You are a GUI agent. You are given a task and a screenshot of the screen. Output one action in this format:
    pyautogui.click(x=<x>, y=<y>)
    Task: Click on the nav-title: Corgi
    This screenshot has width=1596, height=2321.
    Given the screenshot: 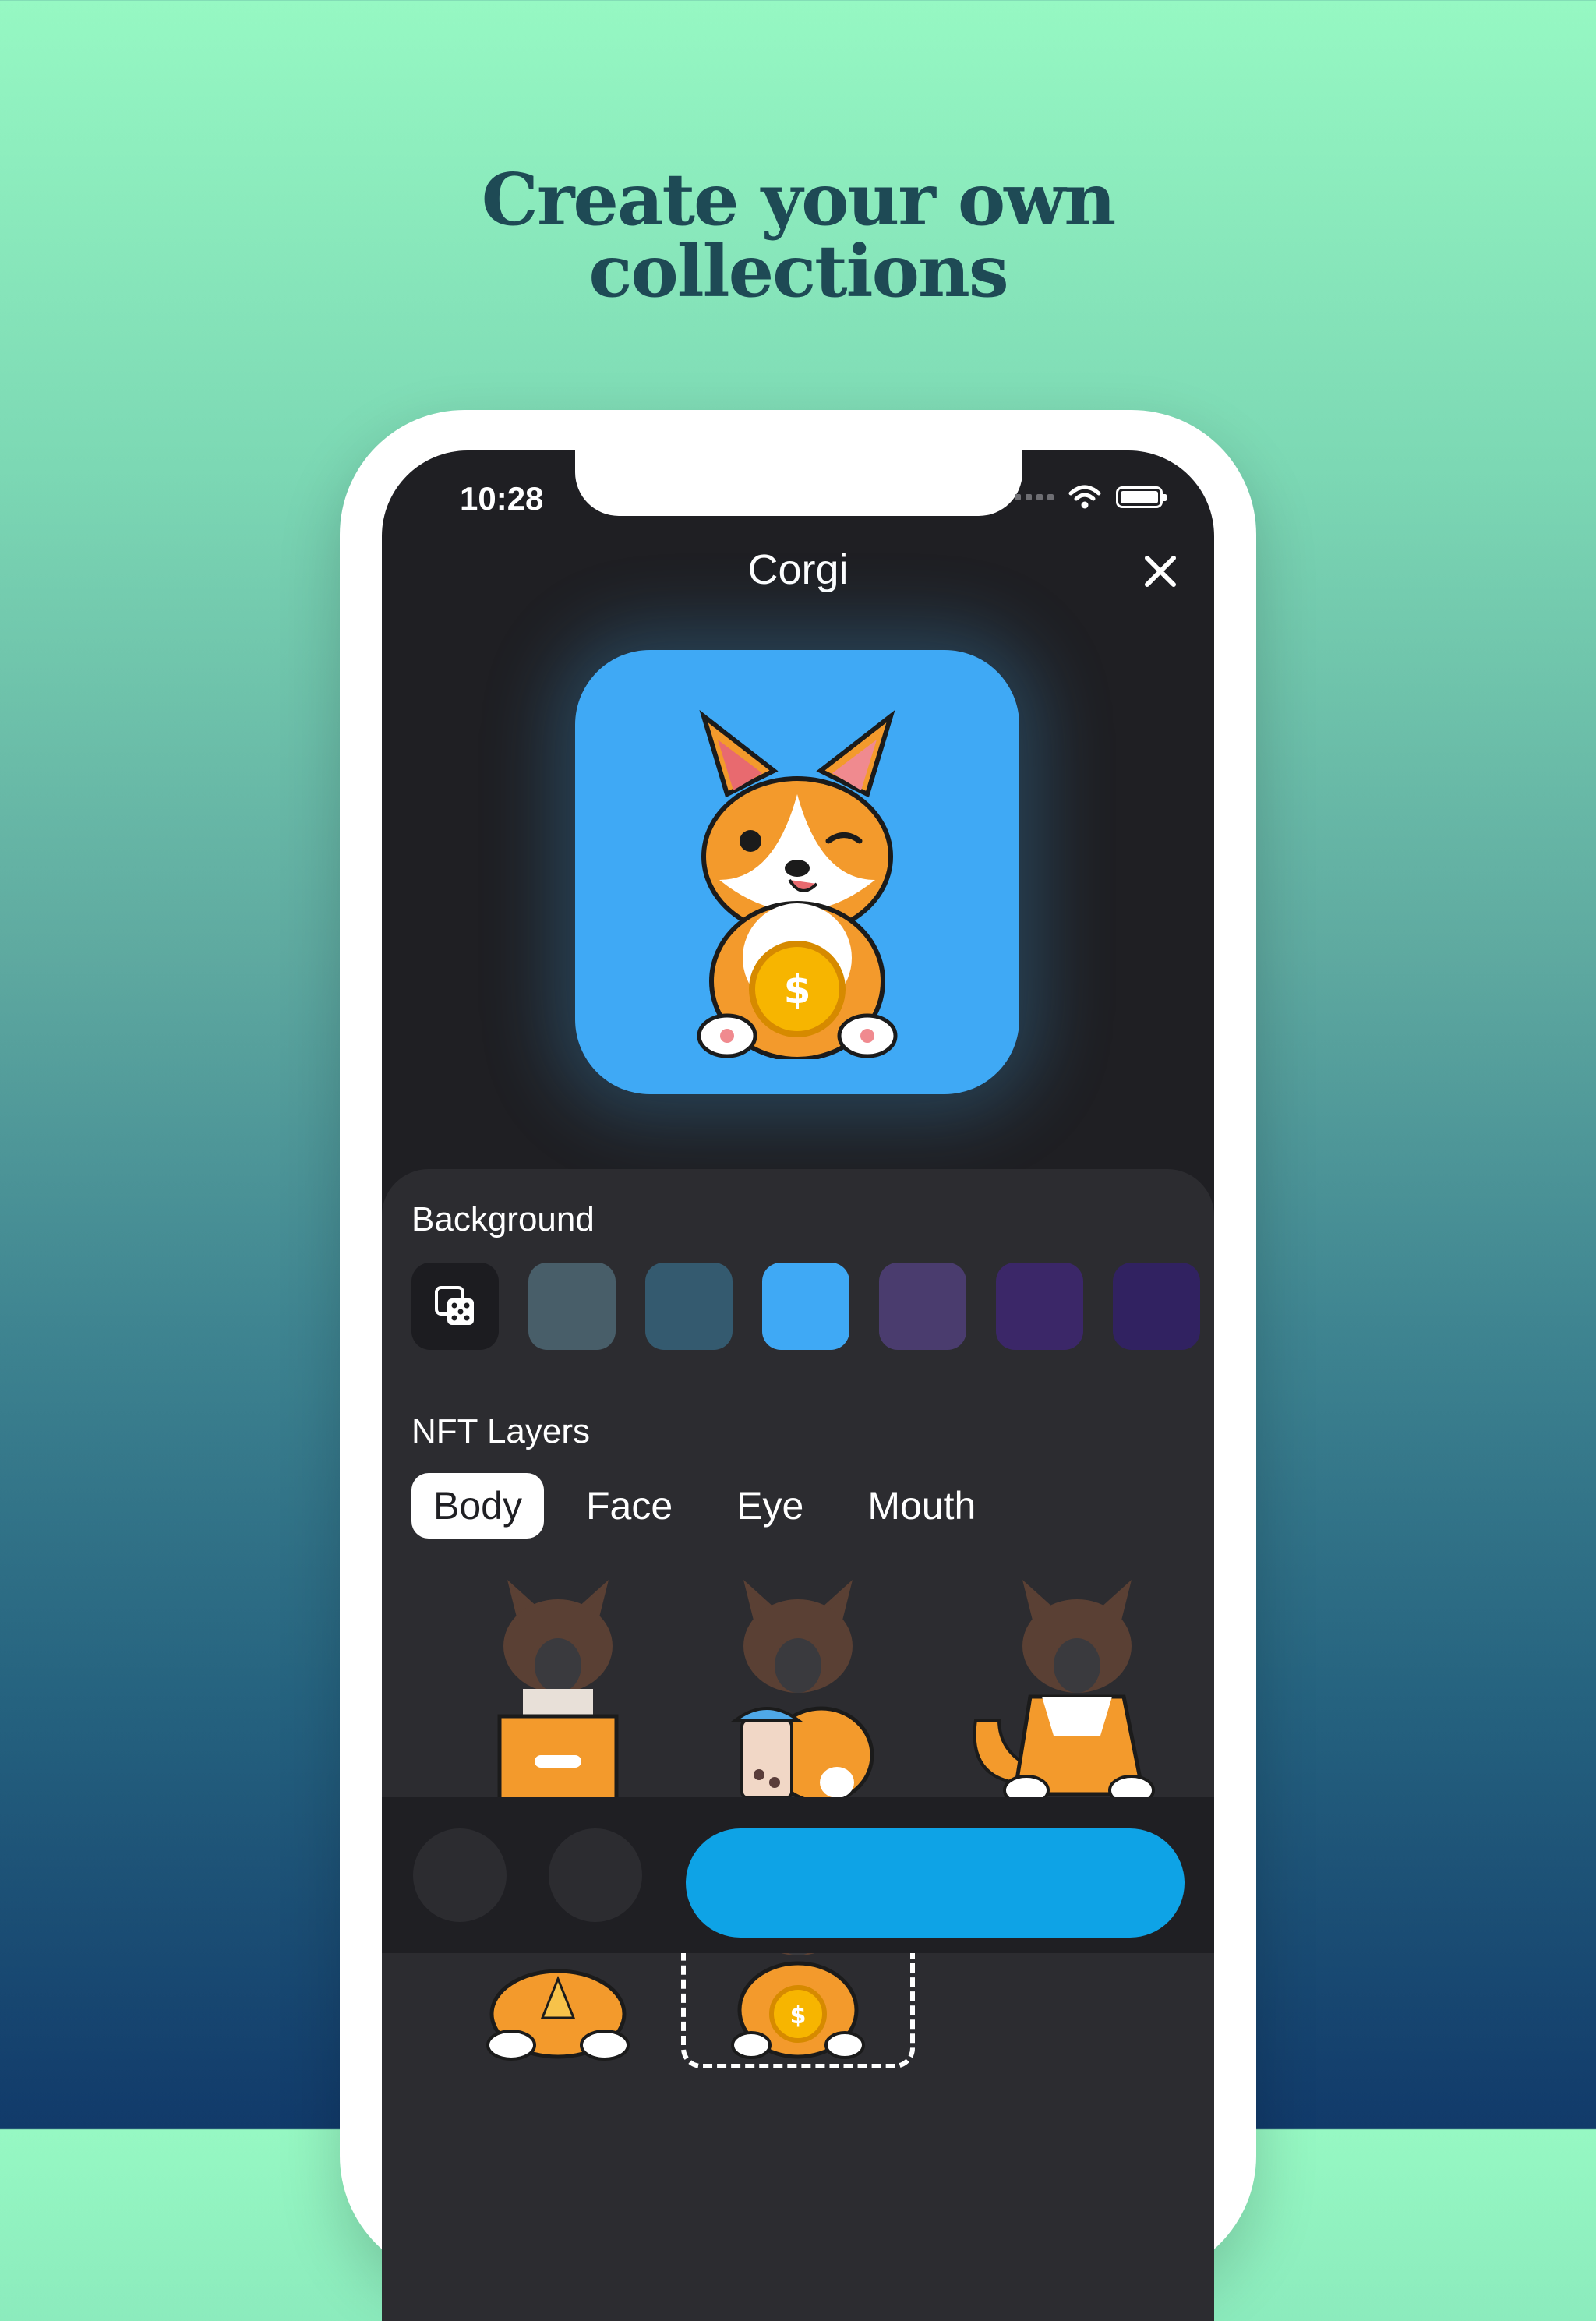 What is the action you would take?
    pyautogui.click(x=798, y=569)
    